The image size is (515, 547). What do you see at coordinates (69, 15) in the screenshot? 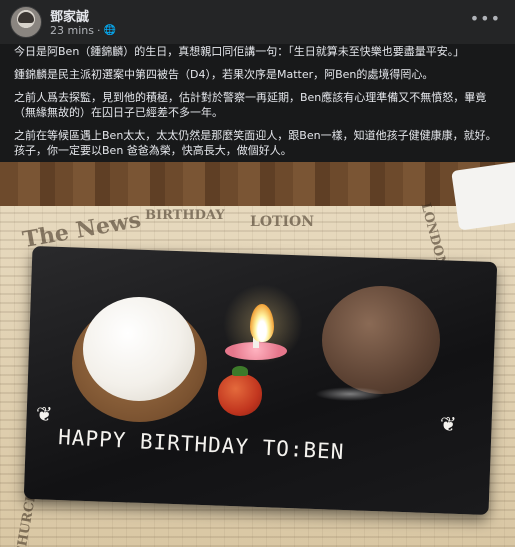
I see `author-name: 鄧家誠` at bounding box center [69, 15].